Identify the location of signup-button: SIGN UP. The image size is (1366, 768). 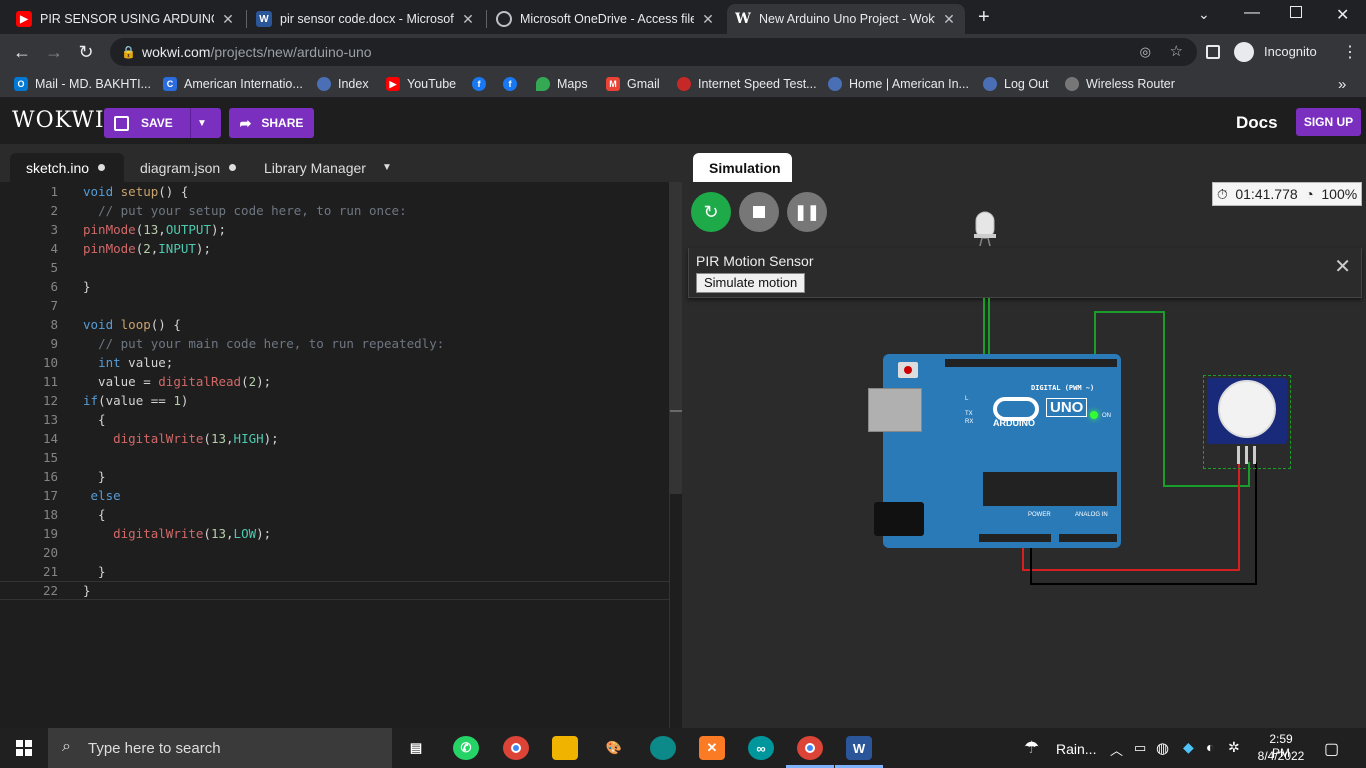
(1328, 122).